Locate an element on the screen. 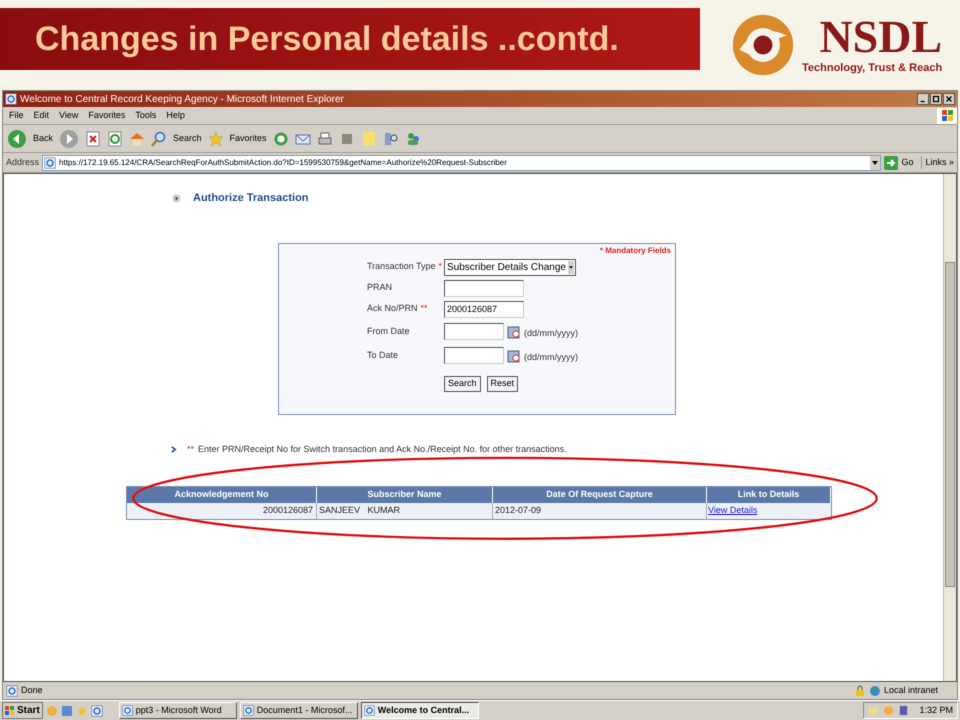 This screenshot has height=720, width=960. field-label: PRAN is located at coordinates (379, 287).